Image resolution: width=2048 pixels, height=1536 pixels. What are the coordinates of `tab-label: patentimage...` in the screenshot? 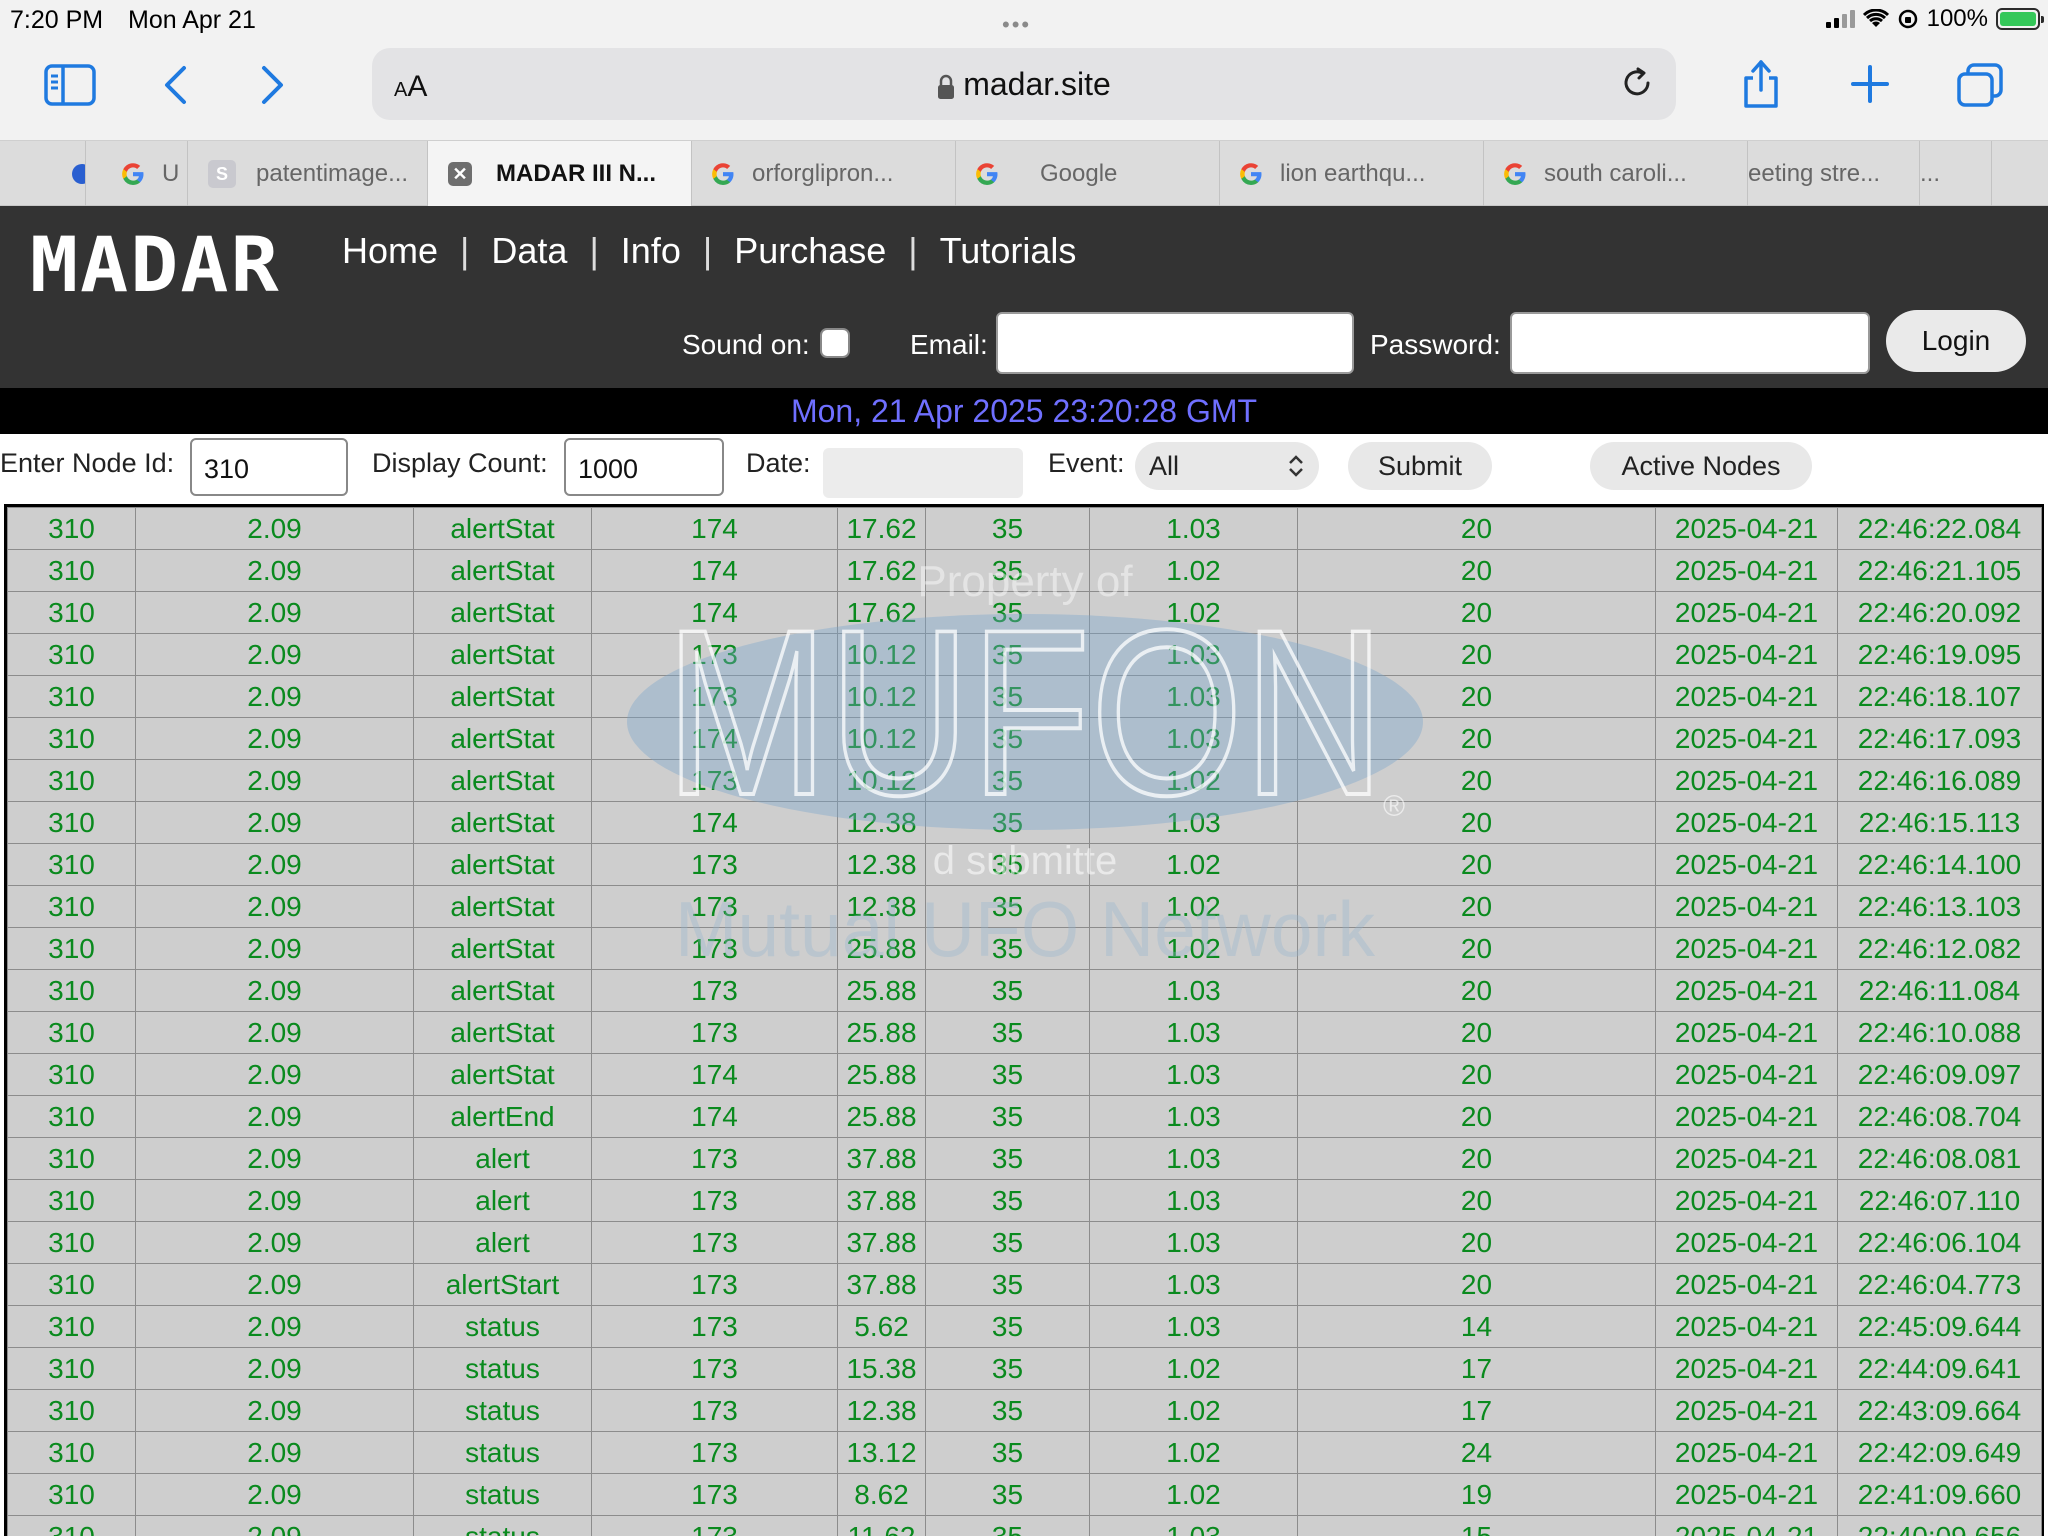 It's located at (332, 173).